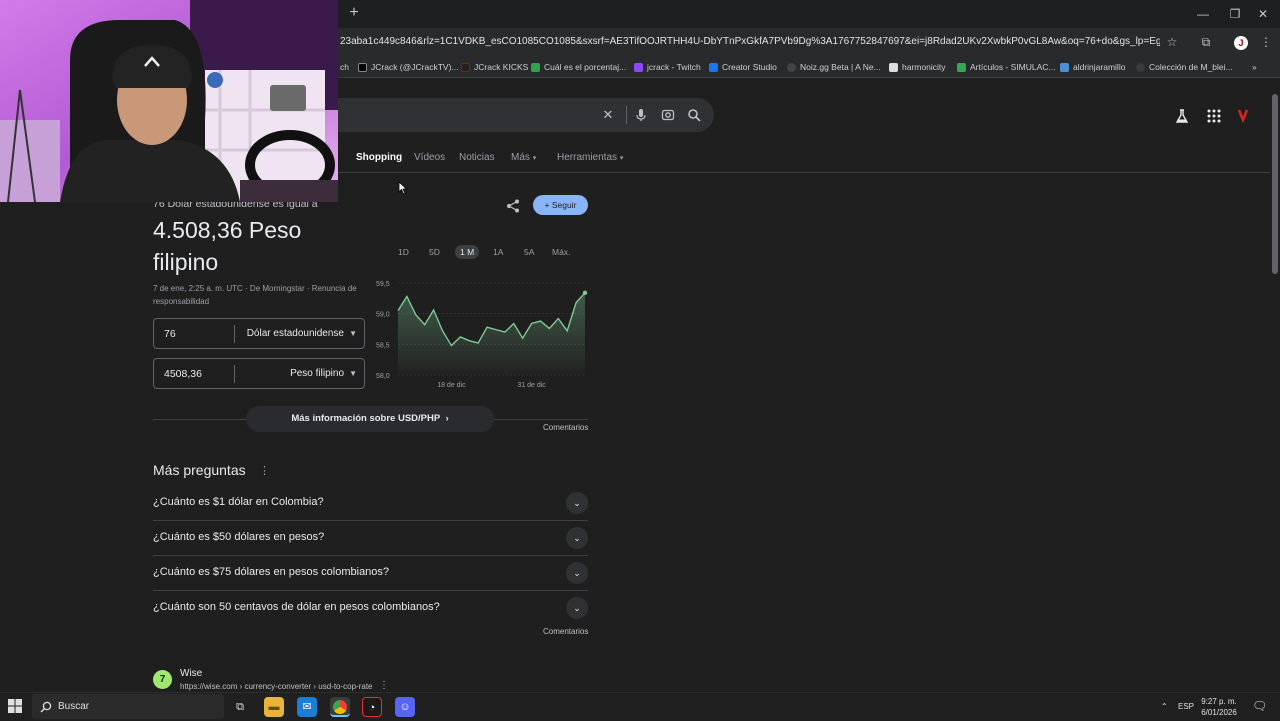 This screenshot has height=721, width=1280. What do you see at coordinates (191, 673) in the screenshot?
I see `result-site-name: Wise` at bounding box center [191, 673].